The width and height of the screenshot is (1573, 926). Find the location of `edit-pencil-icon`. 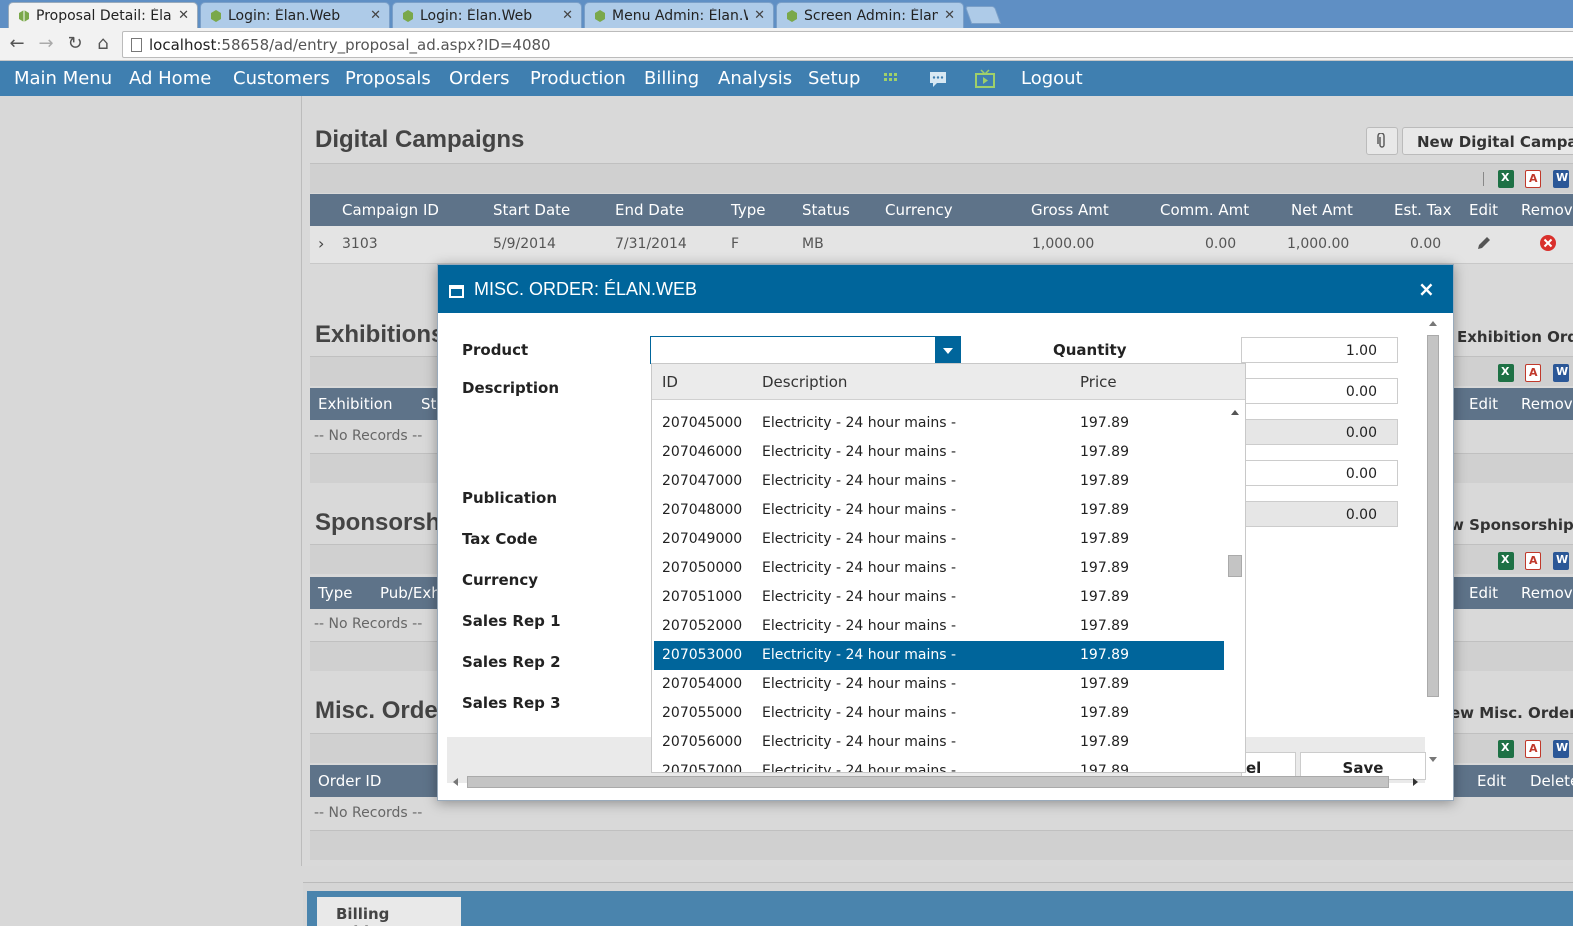

edit-pencil-icon is located at coordinates (1484, 243).